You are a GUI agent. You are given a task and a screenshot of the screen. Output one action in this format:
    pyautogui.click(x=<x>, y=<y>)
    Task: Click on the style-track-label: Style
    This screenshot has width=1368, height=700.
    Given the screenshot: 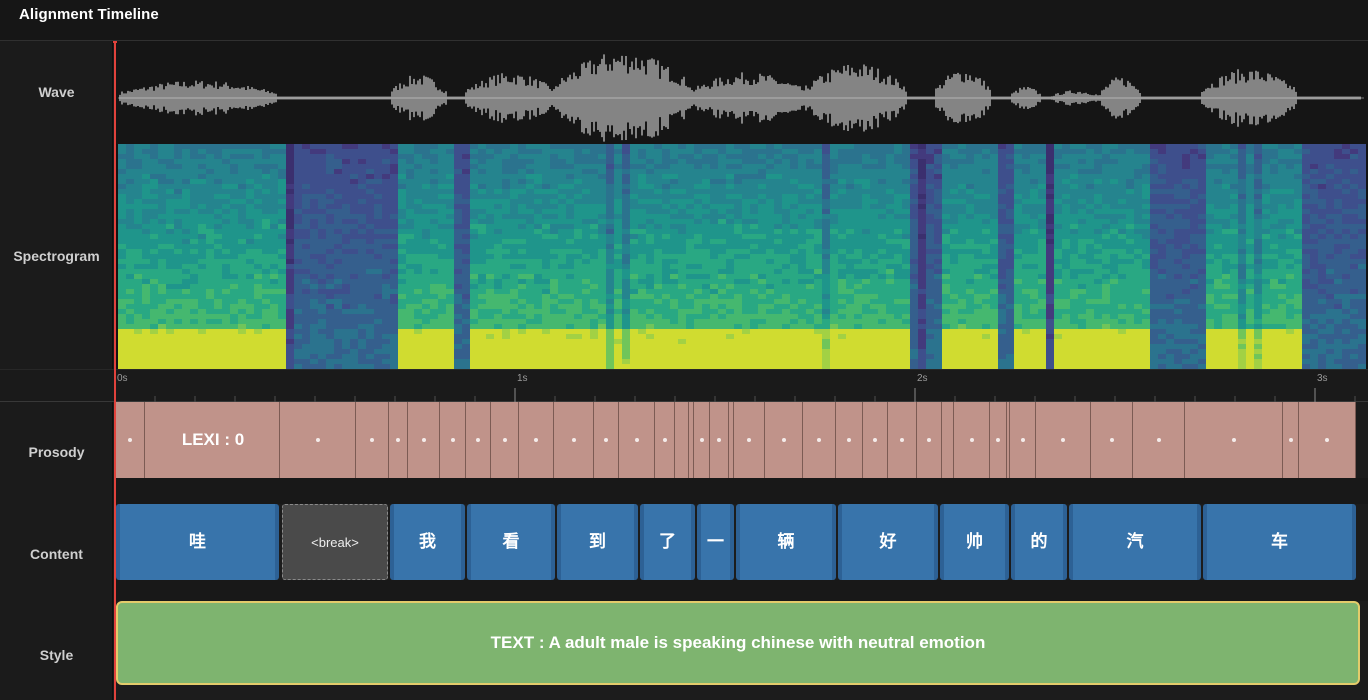 What is the action you would take?
    pyautogui.click(x=56, y=655)
    